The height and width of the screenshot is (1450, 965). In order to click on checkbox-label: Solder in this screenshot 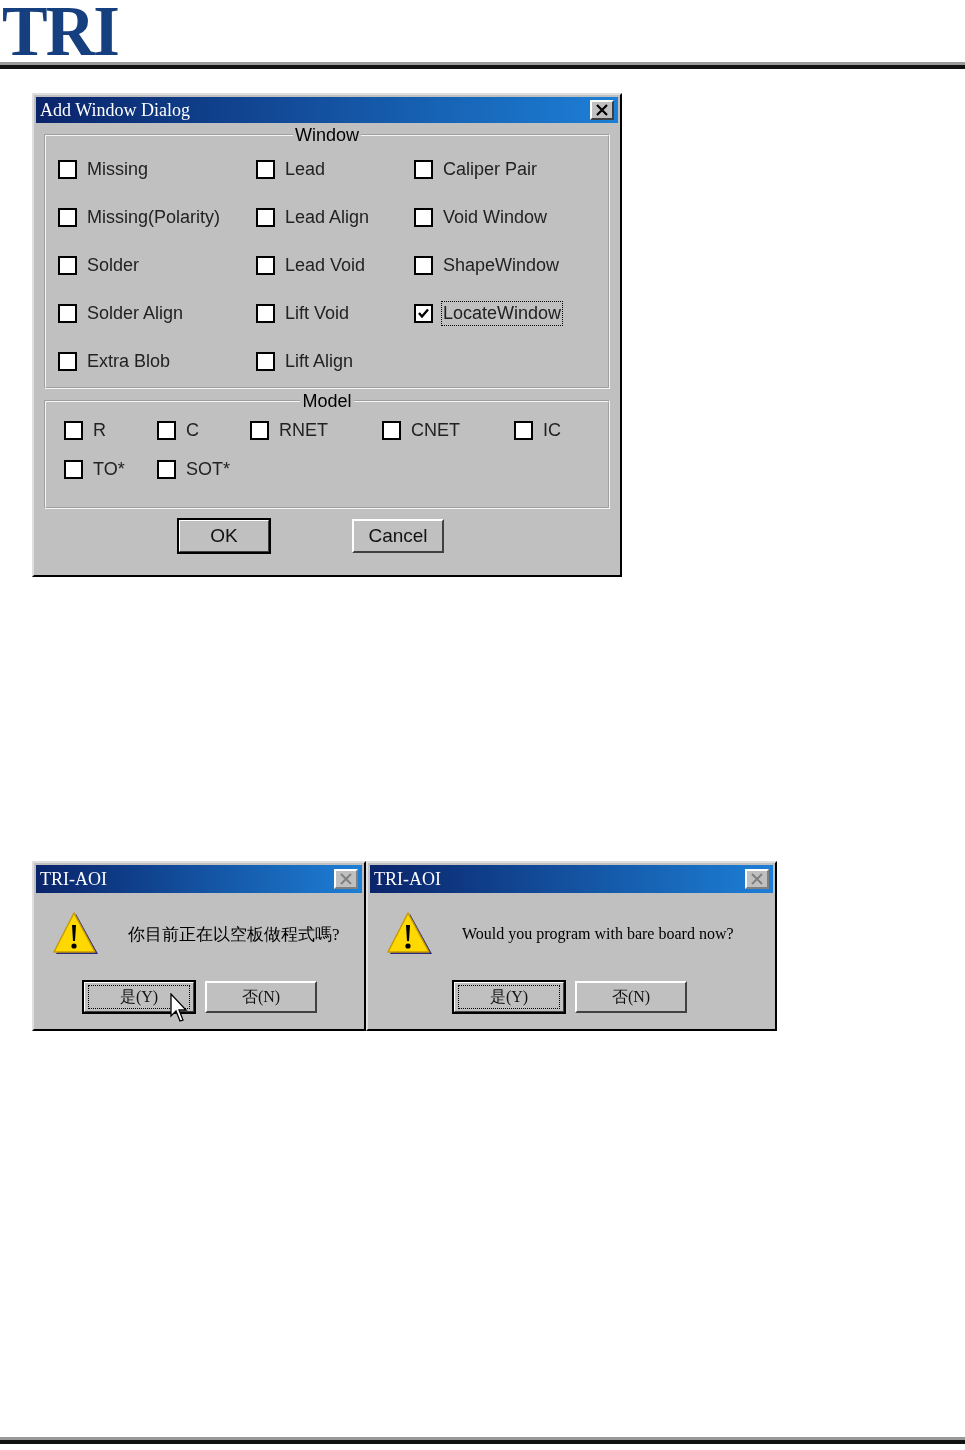, I will do `click(113, 265)`.